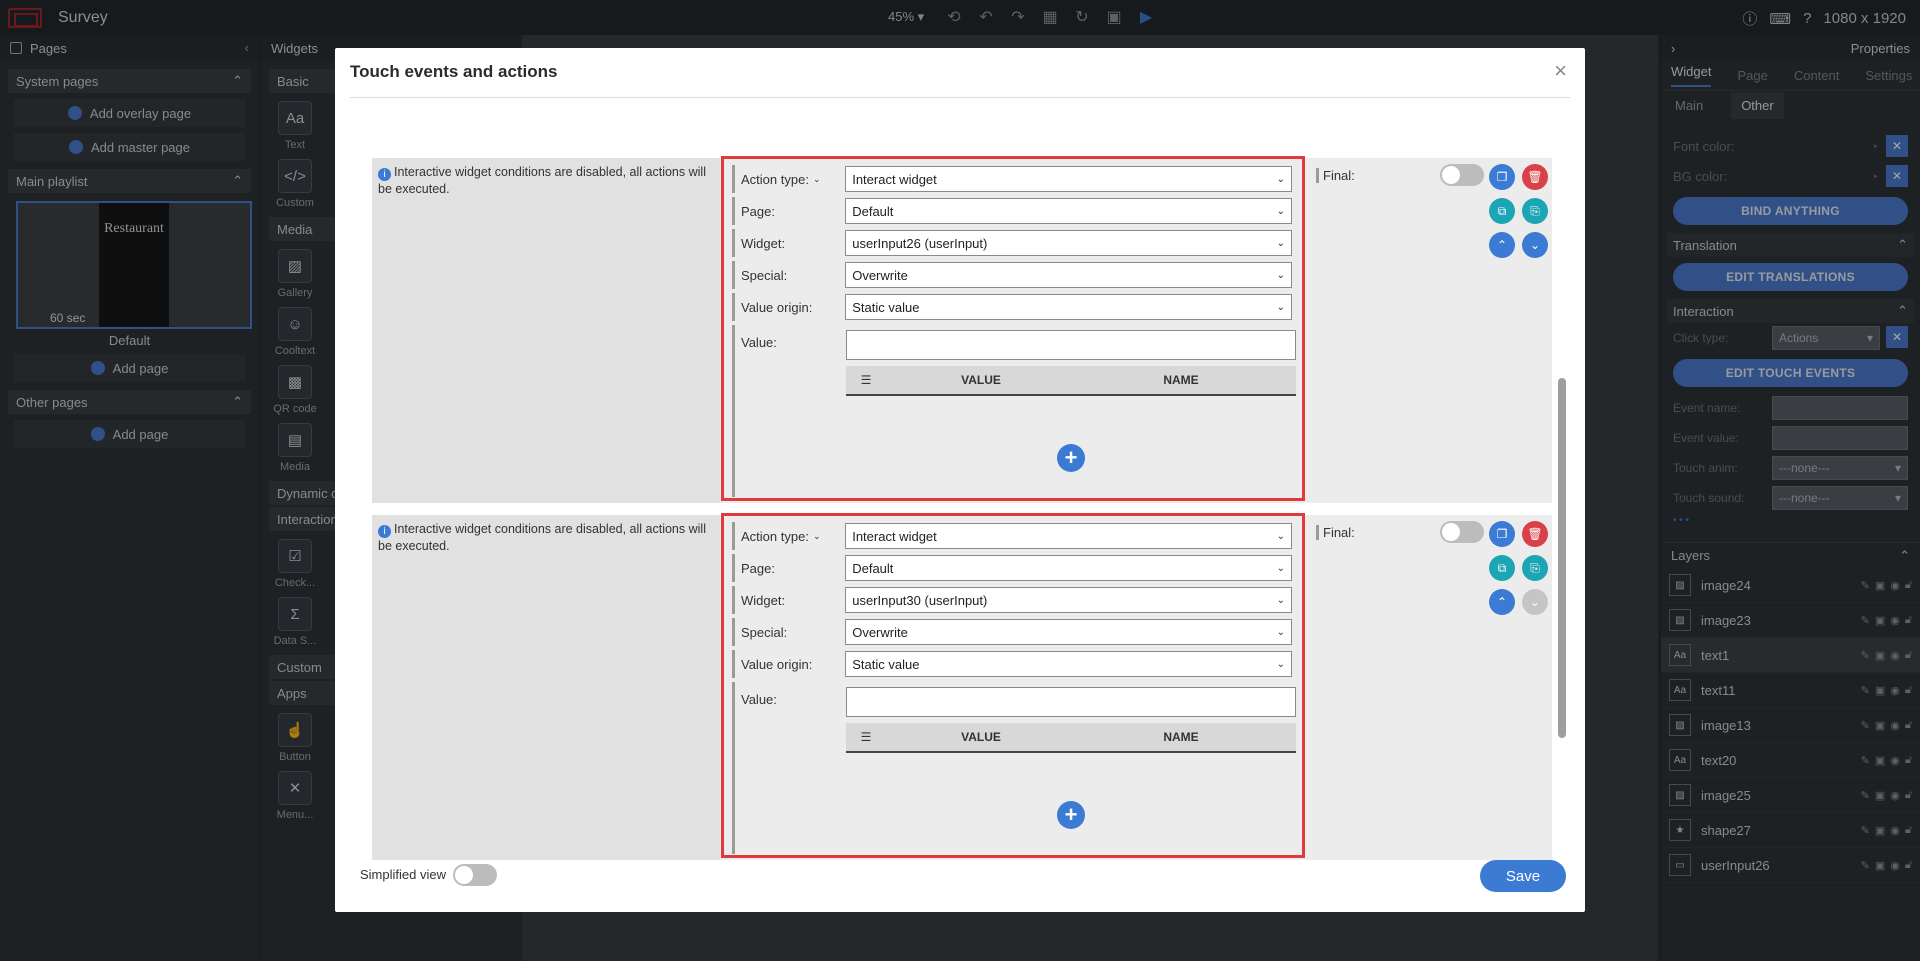 The image size is (1920, 961). I want to click on final-label: Final:, so click(1335, 175).